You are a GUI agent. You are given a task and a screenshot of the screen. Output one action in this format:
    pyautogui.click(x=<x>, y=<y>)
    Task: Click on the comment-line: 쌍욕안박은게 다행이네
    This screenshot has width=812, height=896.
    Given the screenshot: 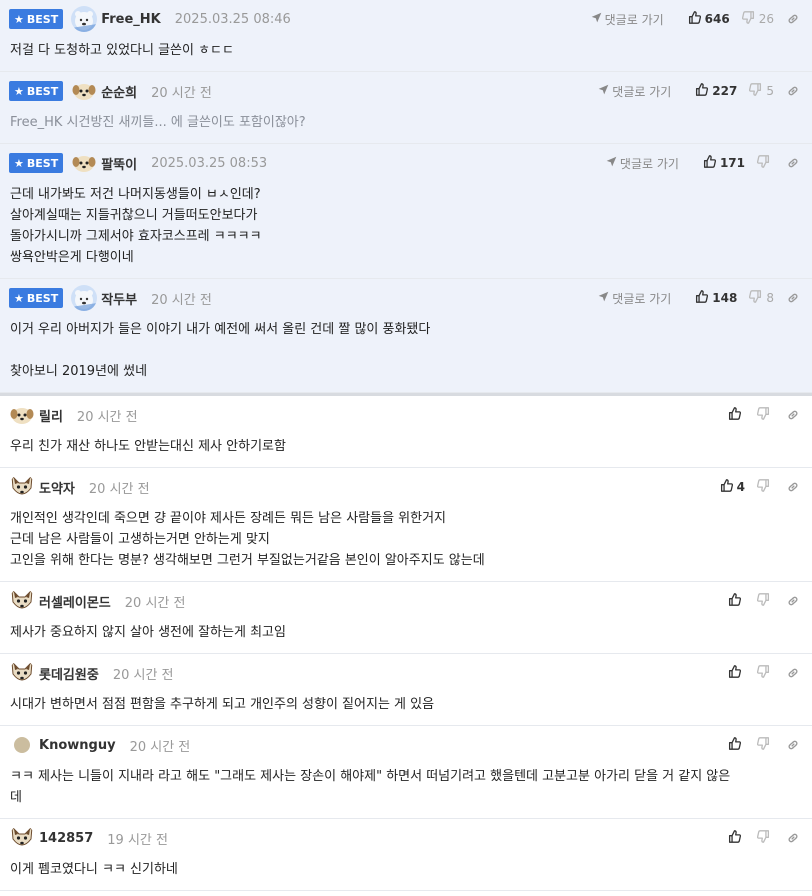 What is the action you would take?
    pyautogui.click(x=72, y=257)
    